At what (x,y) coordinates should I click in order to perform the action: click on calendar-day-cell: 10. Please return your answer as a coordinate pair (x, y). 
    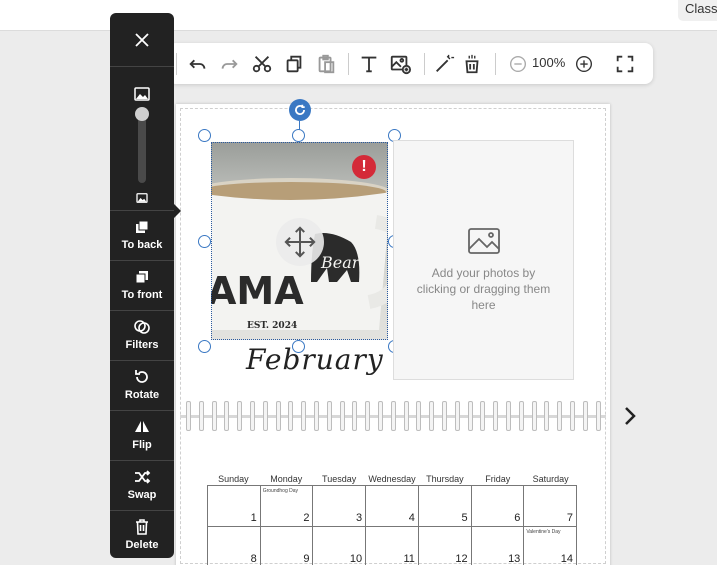
    Looking at the image, I should click on (340, 546).